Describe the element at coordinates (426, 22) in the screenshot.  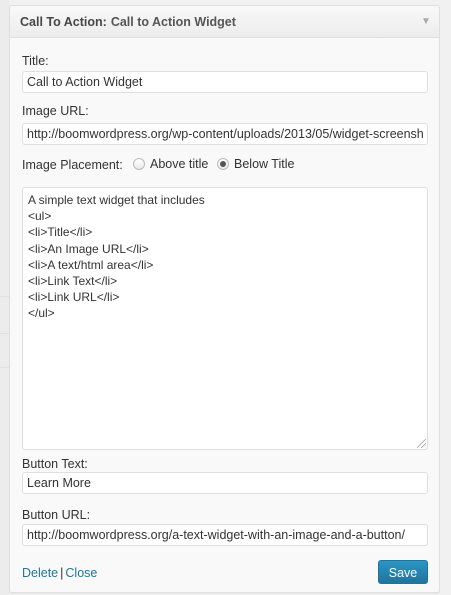
I see `triangle-down-icon: ▼` at that location.